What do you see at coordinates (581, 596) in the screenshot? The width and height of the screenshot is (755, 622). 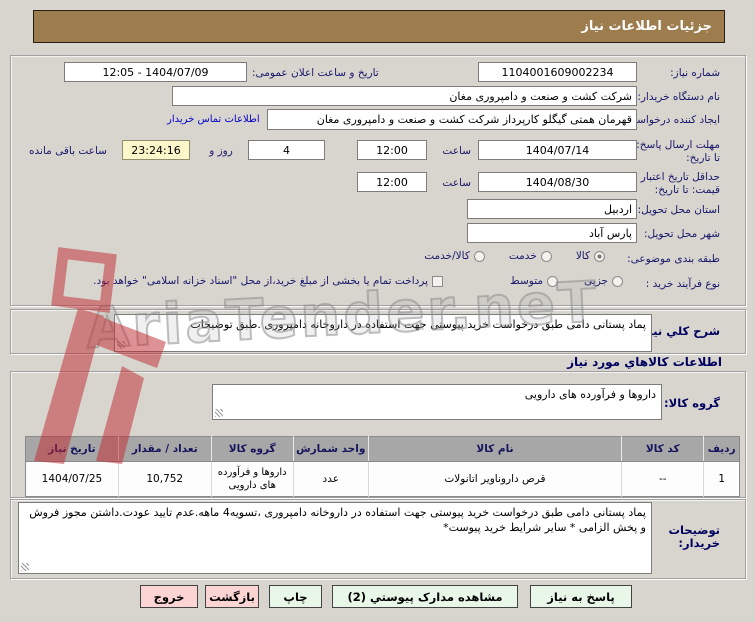 I see `respond-to-need-button: پاسخ به نیاز` at bounding box center [581, 596].